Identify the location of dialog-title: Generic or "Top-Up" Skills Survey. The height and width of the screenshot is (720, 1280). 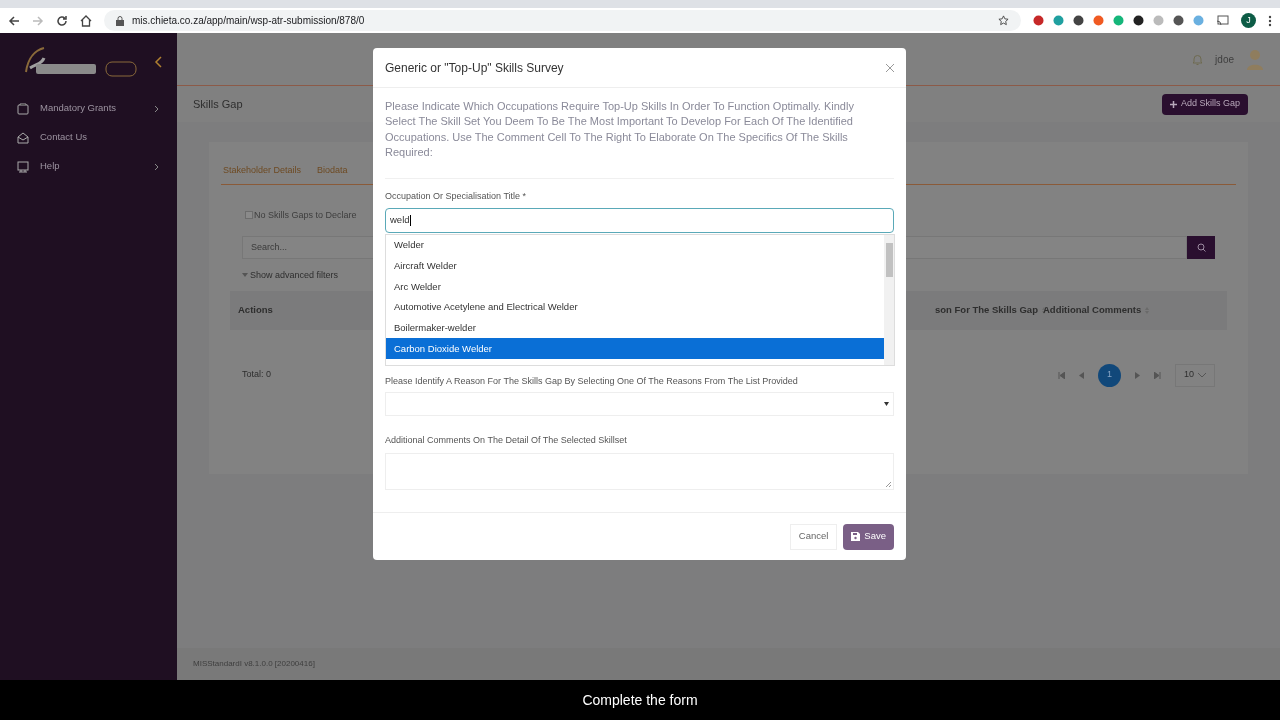
(474, 68).